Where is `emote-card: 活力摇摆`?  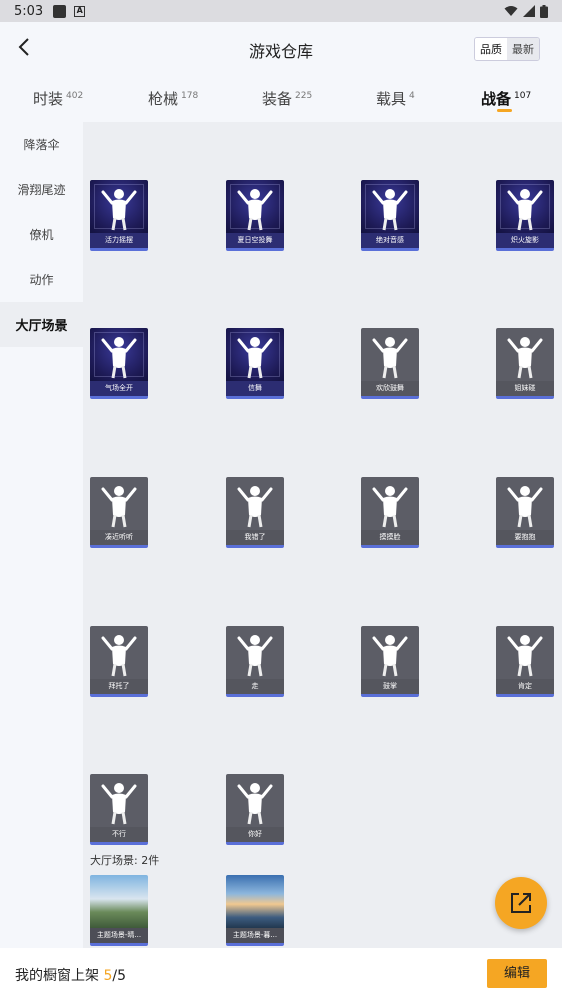 emote-card: 活力摇摆 is located at coordinates (119, 215).